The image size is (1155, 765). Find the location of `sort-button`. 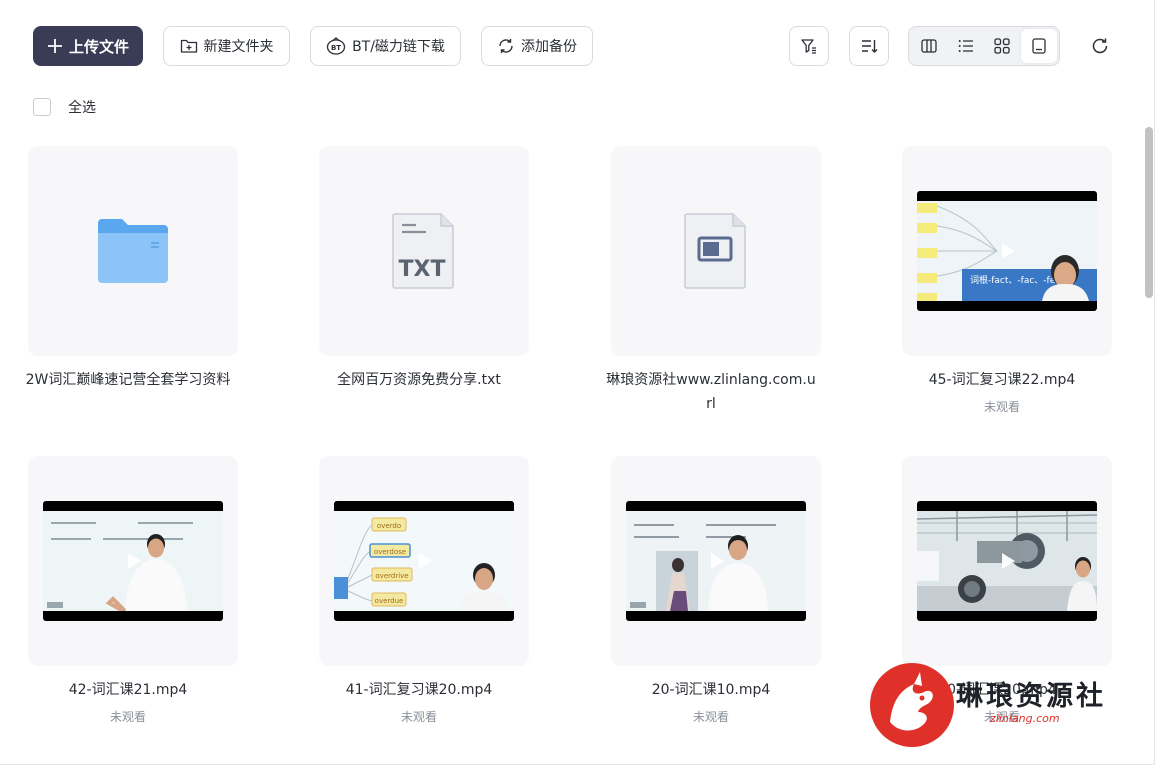

sort-button is located at coordinates (869, 46).